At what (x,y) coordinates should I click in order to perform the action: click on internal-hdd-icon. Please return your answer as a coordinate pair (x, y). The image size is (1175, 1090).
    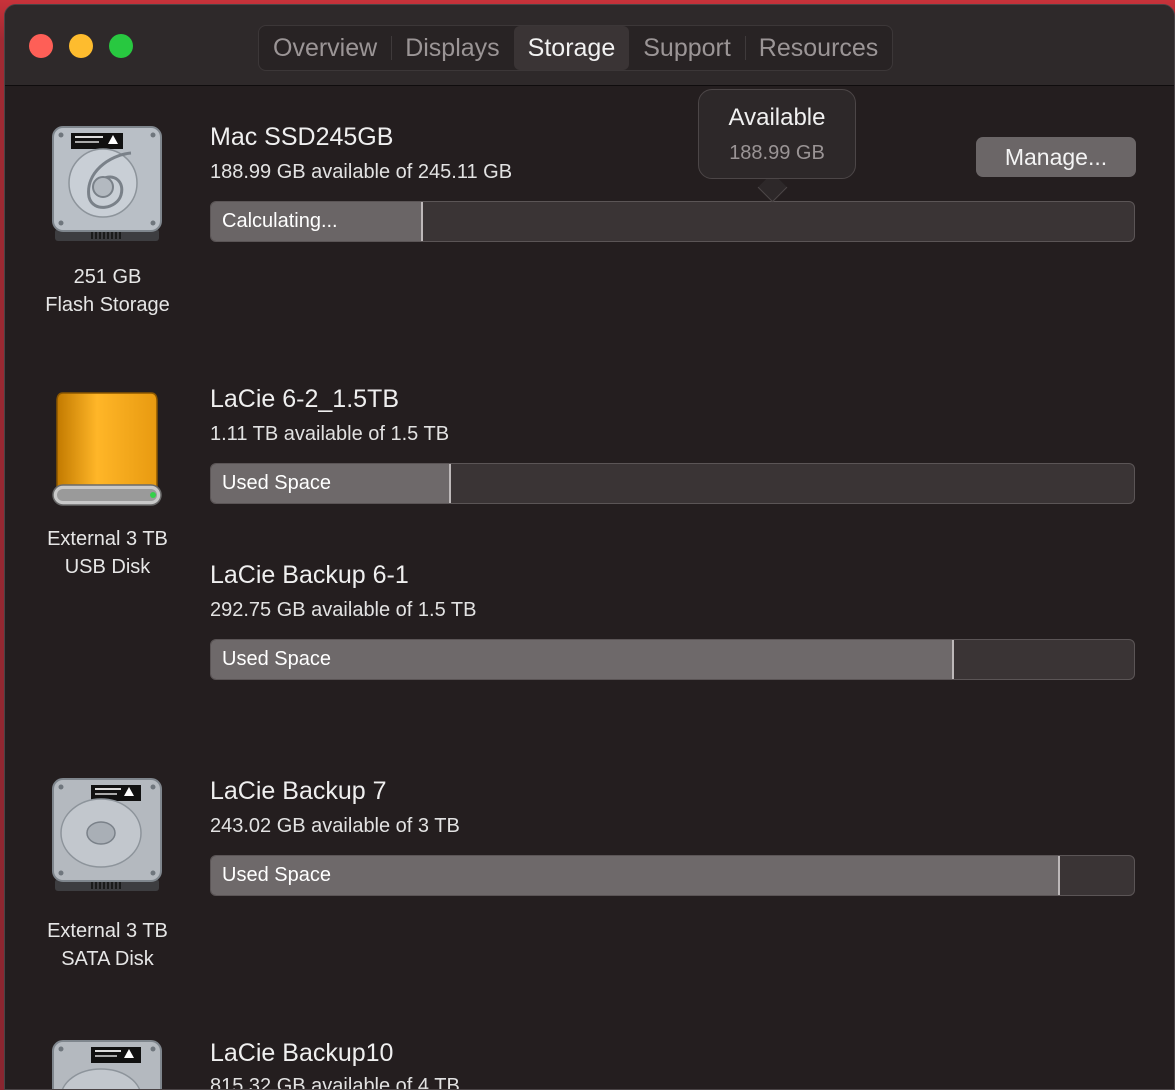
    Looking at the image, I should click on (107, 186).